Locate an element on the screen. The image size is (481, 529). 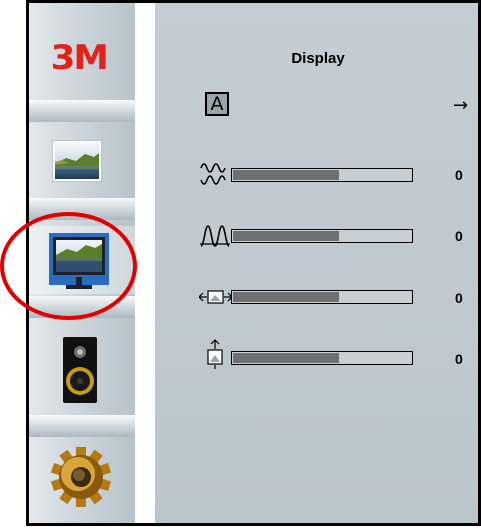
vertical-position-value: 0 is located at coordinates (459, 359).